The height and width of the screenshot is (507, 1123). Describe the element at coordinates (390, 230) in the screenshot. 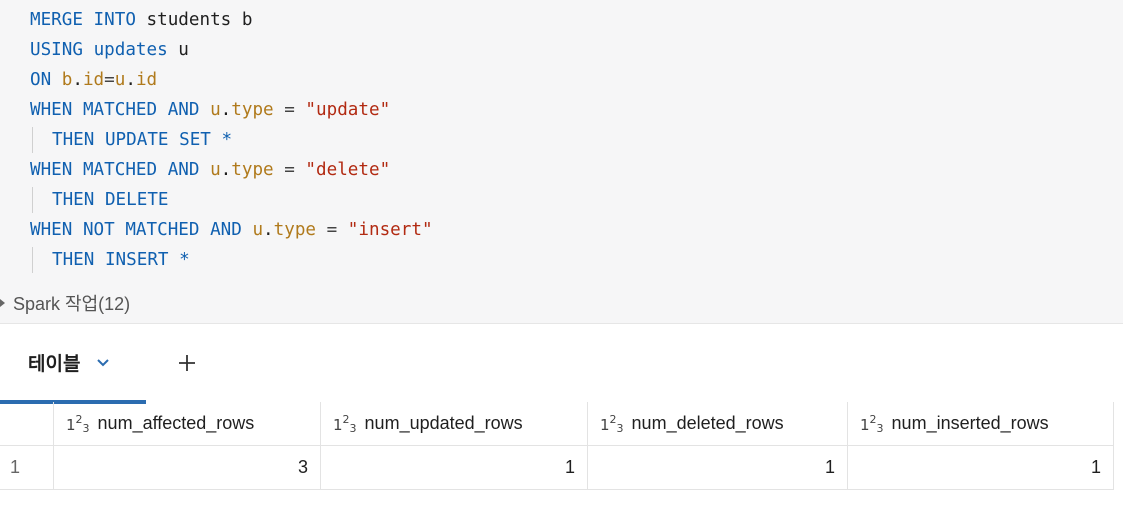

I see `code-token: "insert"` at that location.